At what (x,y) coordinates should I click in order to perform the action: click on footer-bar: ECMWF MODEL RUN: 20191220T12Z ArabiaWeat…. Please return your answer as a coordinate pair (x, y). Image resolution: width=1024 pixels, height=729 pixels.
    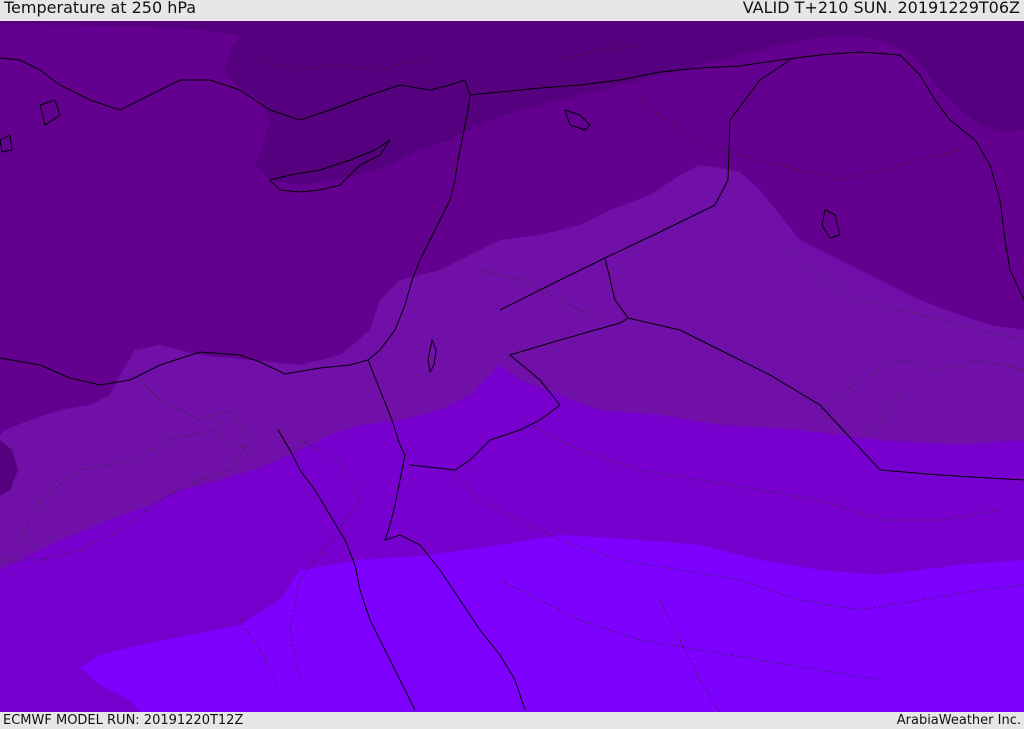
    Looking at the image, I should click on (512, 720).